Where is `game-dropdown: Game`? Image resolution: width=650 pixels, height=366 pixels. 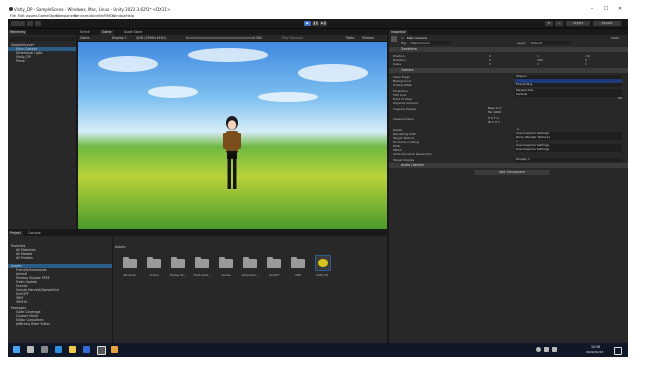
game-dropdown: Game is located at coordinates (90, 38).